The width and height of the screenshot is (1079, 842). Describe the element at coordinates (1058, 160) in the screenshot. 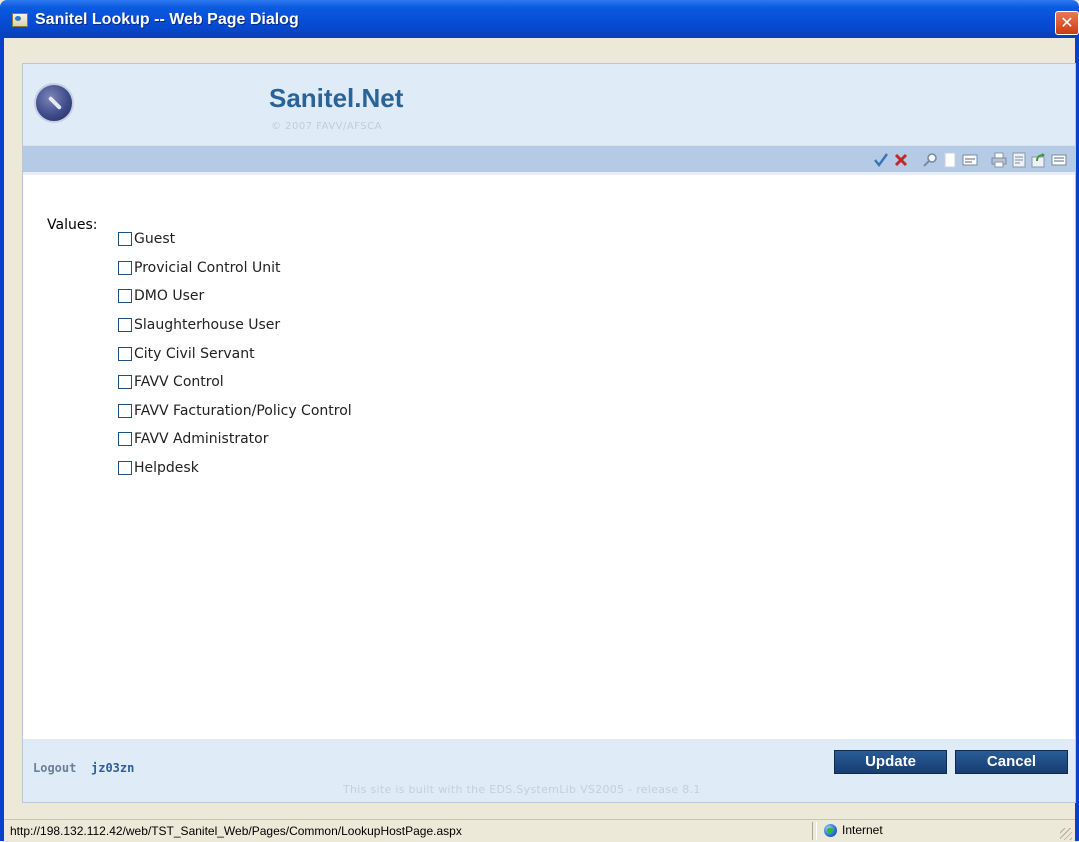

I see `list-icon` at that location.